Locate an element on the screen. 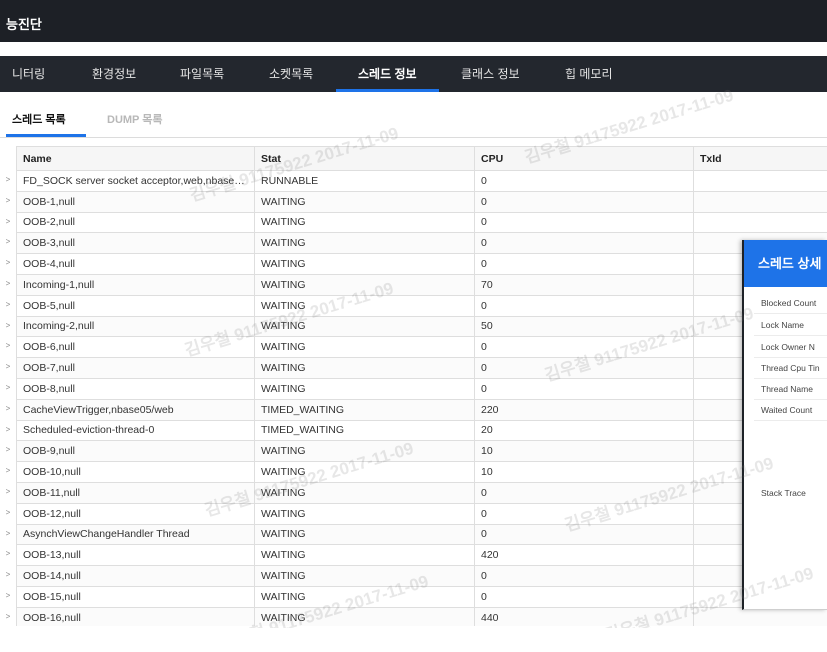  table-row: OOB-7,null WAITING 0 is located at coordinates (421, 368).